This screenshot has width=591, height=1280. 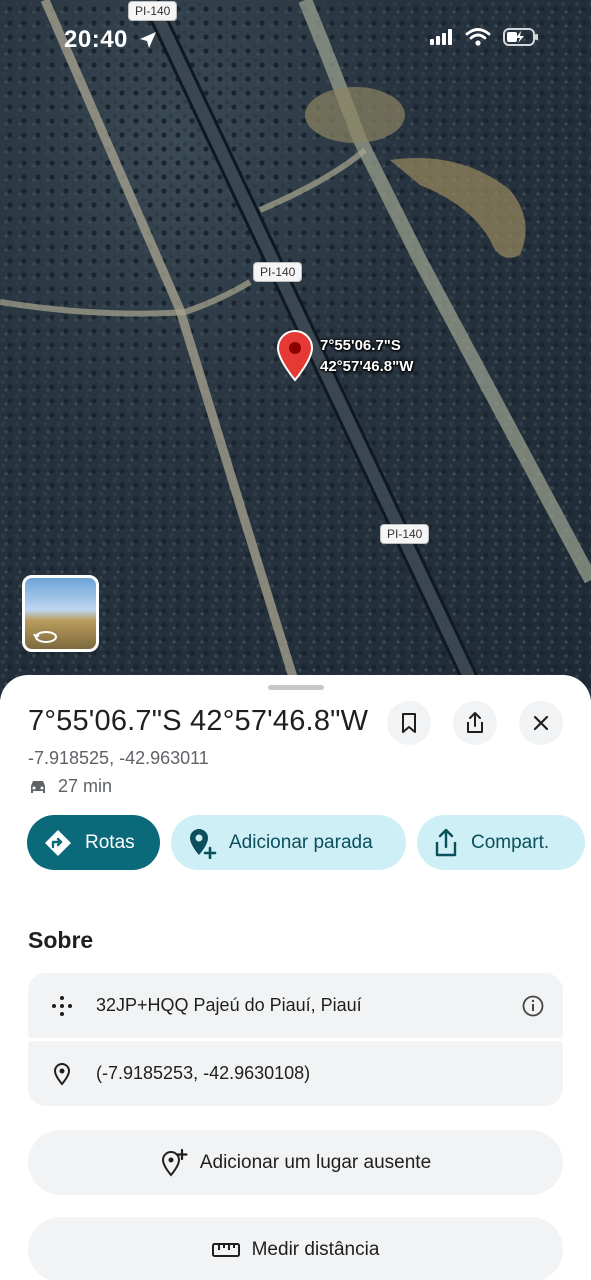 What do you see at coordinates (45, 637) in the screenshot?
I see `rotate-360-icon` at bounding box center [45, 637].